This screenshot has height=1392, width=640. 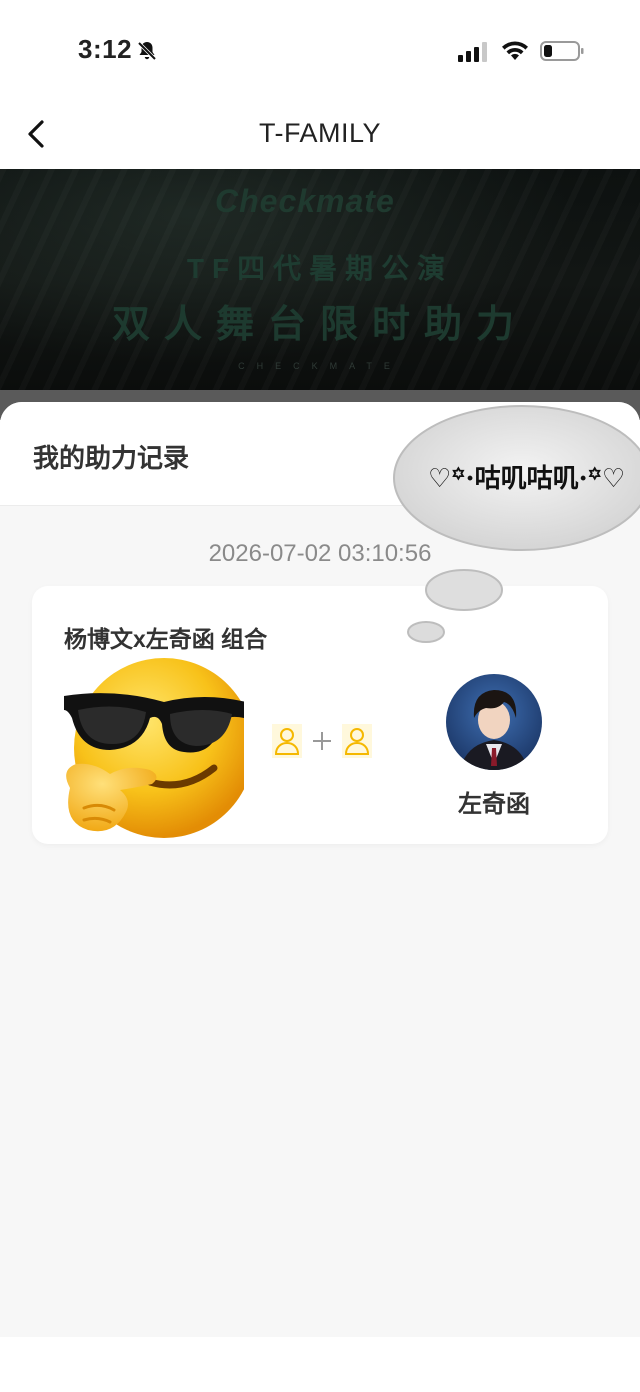 I want to click on nav-bar: T-FAMILY, so click(x=320, y=134).